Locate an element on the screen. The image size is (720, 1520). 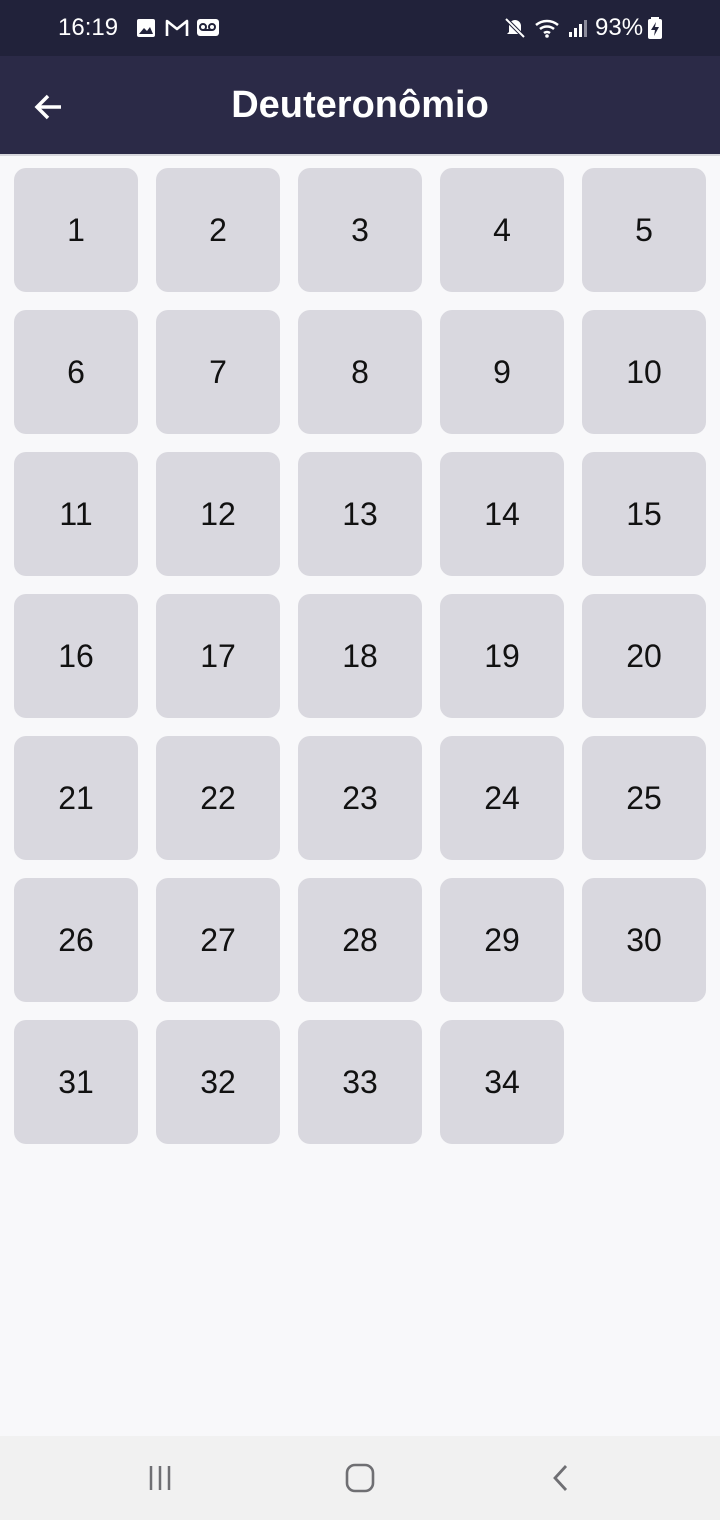
chapter-tile-28: 28 is located at coordinates (360, 940).